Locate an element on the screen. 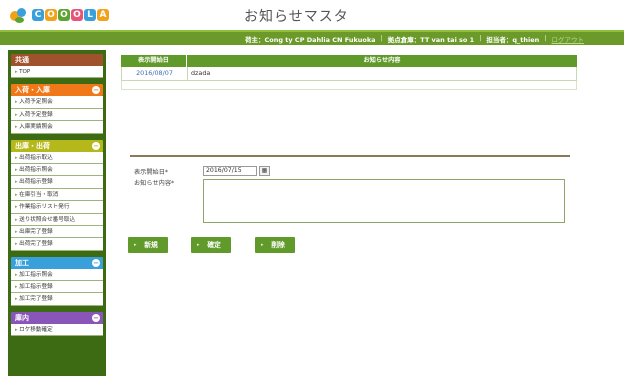  delete-button: 削除 is located at coordinates (275, 245).